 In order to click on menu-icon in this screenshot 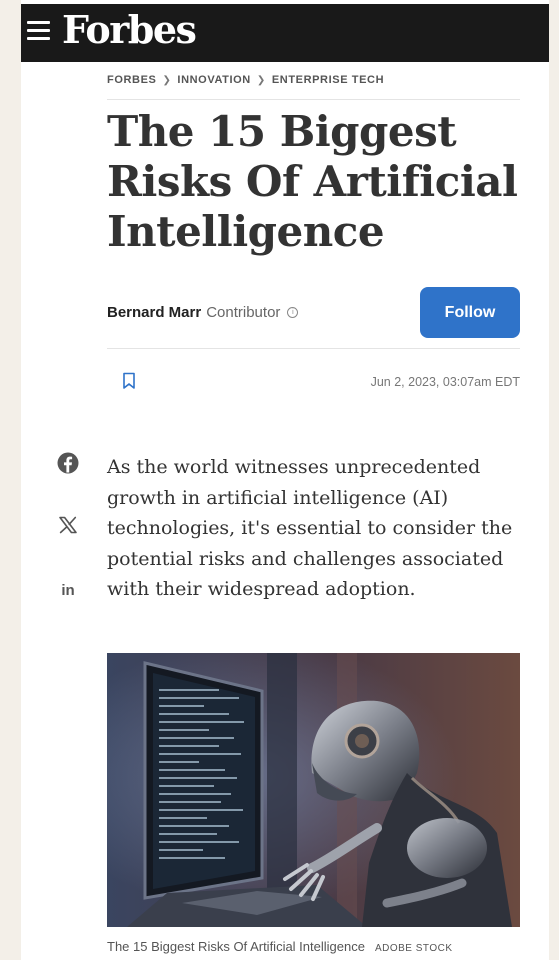, I will do `click(38, 31)`.